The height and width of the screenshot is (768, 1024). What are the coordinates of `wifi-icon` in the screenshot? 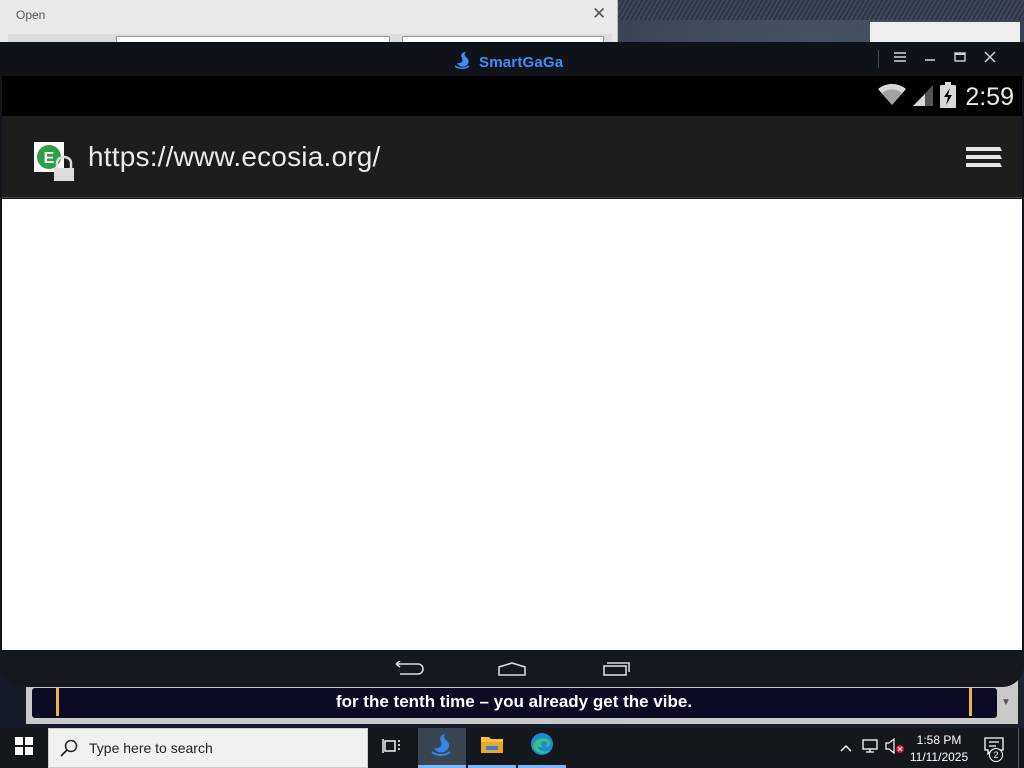 It's located at (892, 97).